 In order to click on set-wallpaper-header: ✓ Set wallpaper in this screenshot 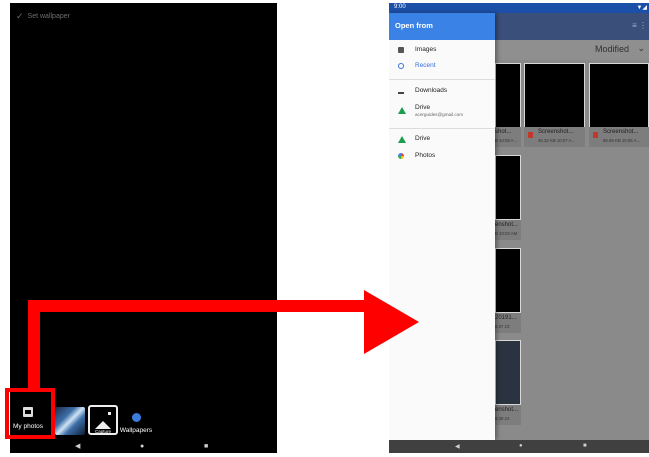, I will do `click(43, 16)`.